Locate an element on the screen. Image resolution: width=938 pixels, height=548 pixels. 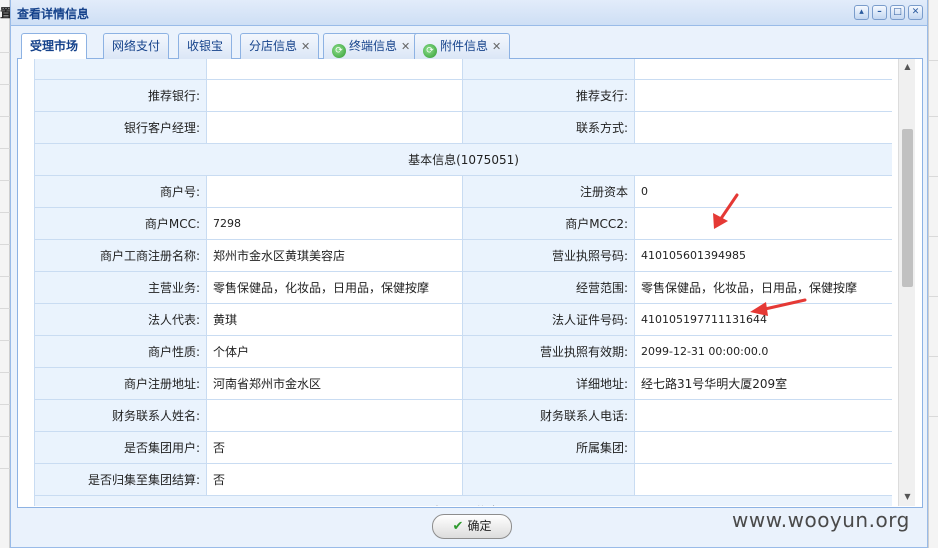
field-label: 经营范围: is located at coordinates (548, 287).